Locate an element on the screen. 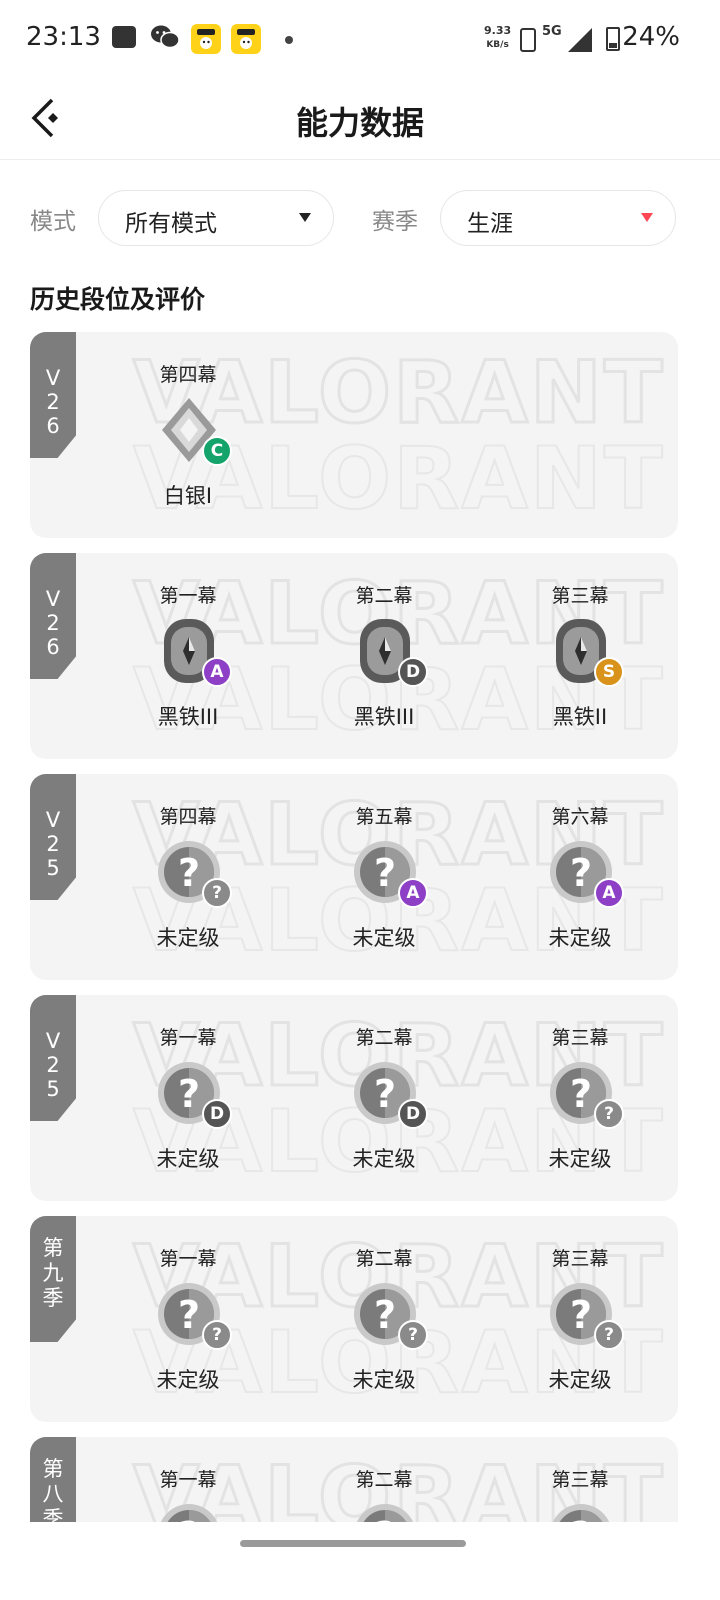  act-list: 第四幕 C 白银I is located at coordinates (384, 435).